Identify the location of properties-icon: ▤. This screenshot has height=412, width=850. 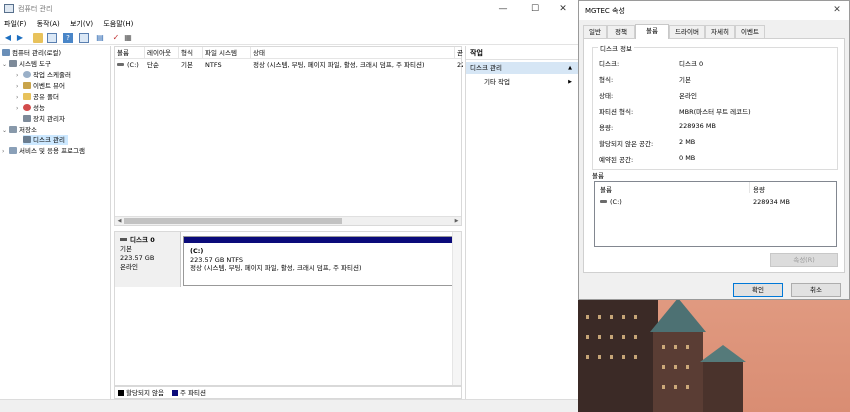
(100, 38).